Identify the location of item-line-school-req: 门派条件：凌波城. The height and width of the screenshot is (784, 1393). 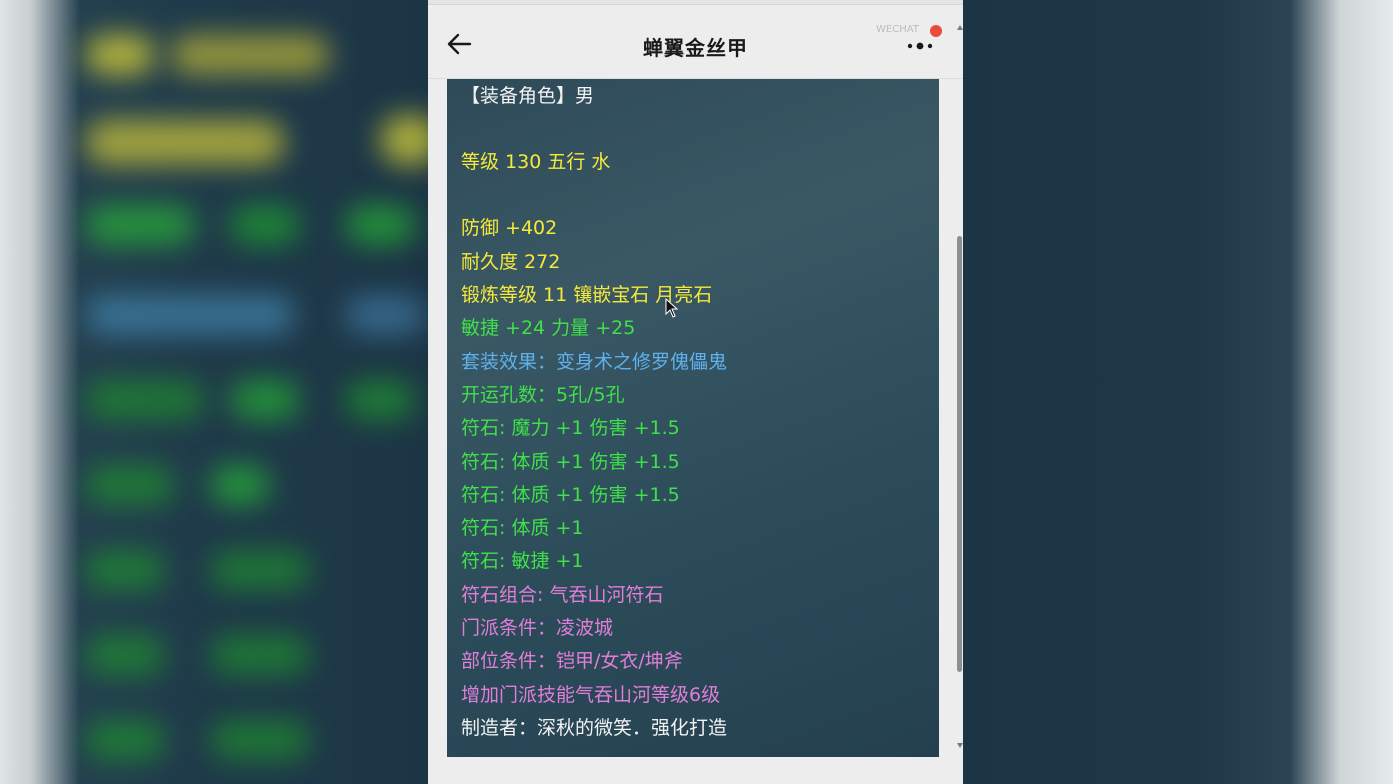
(537, 628).